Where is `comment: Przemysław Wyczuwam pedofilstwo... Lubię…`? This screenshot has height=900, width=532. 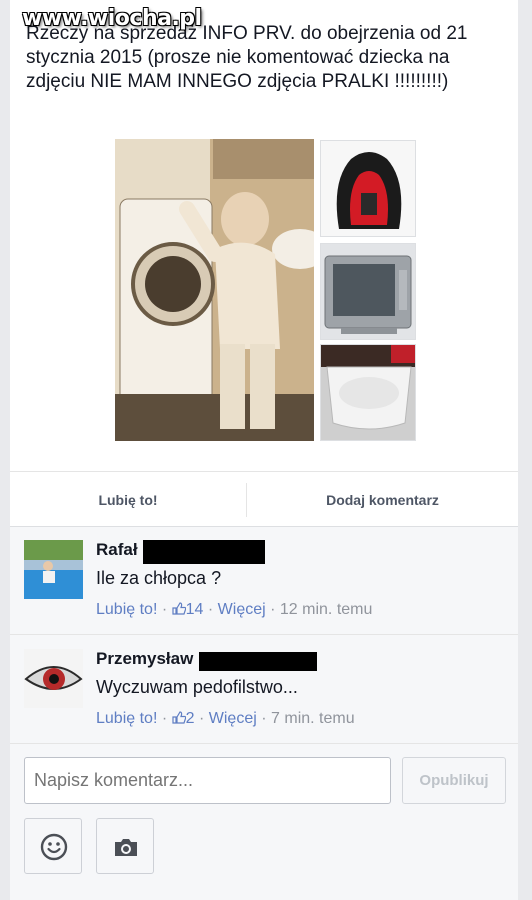
comment: Przemysław Wyczuwam pedofilstwo... Lubię… is located at coordinates (264, 690).